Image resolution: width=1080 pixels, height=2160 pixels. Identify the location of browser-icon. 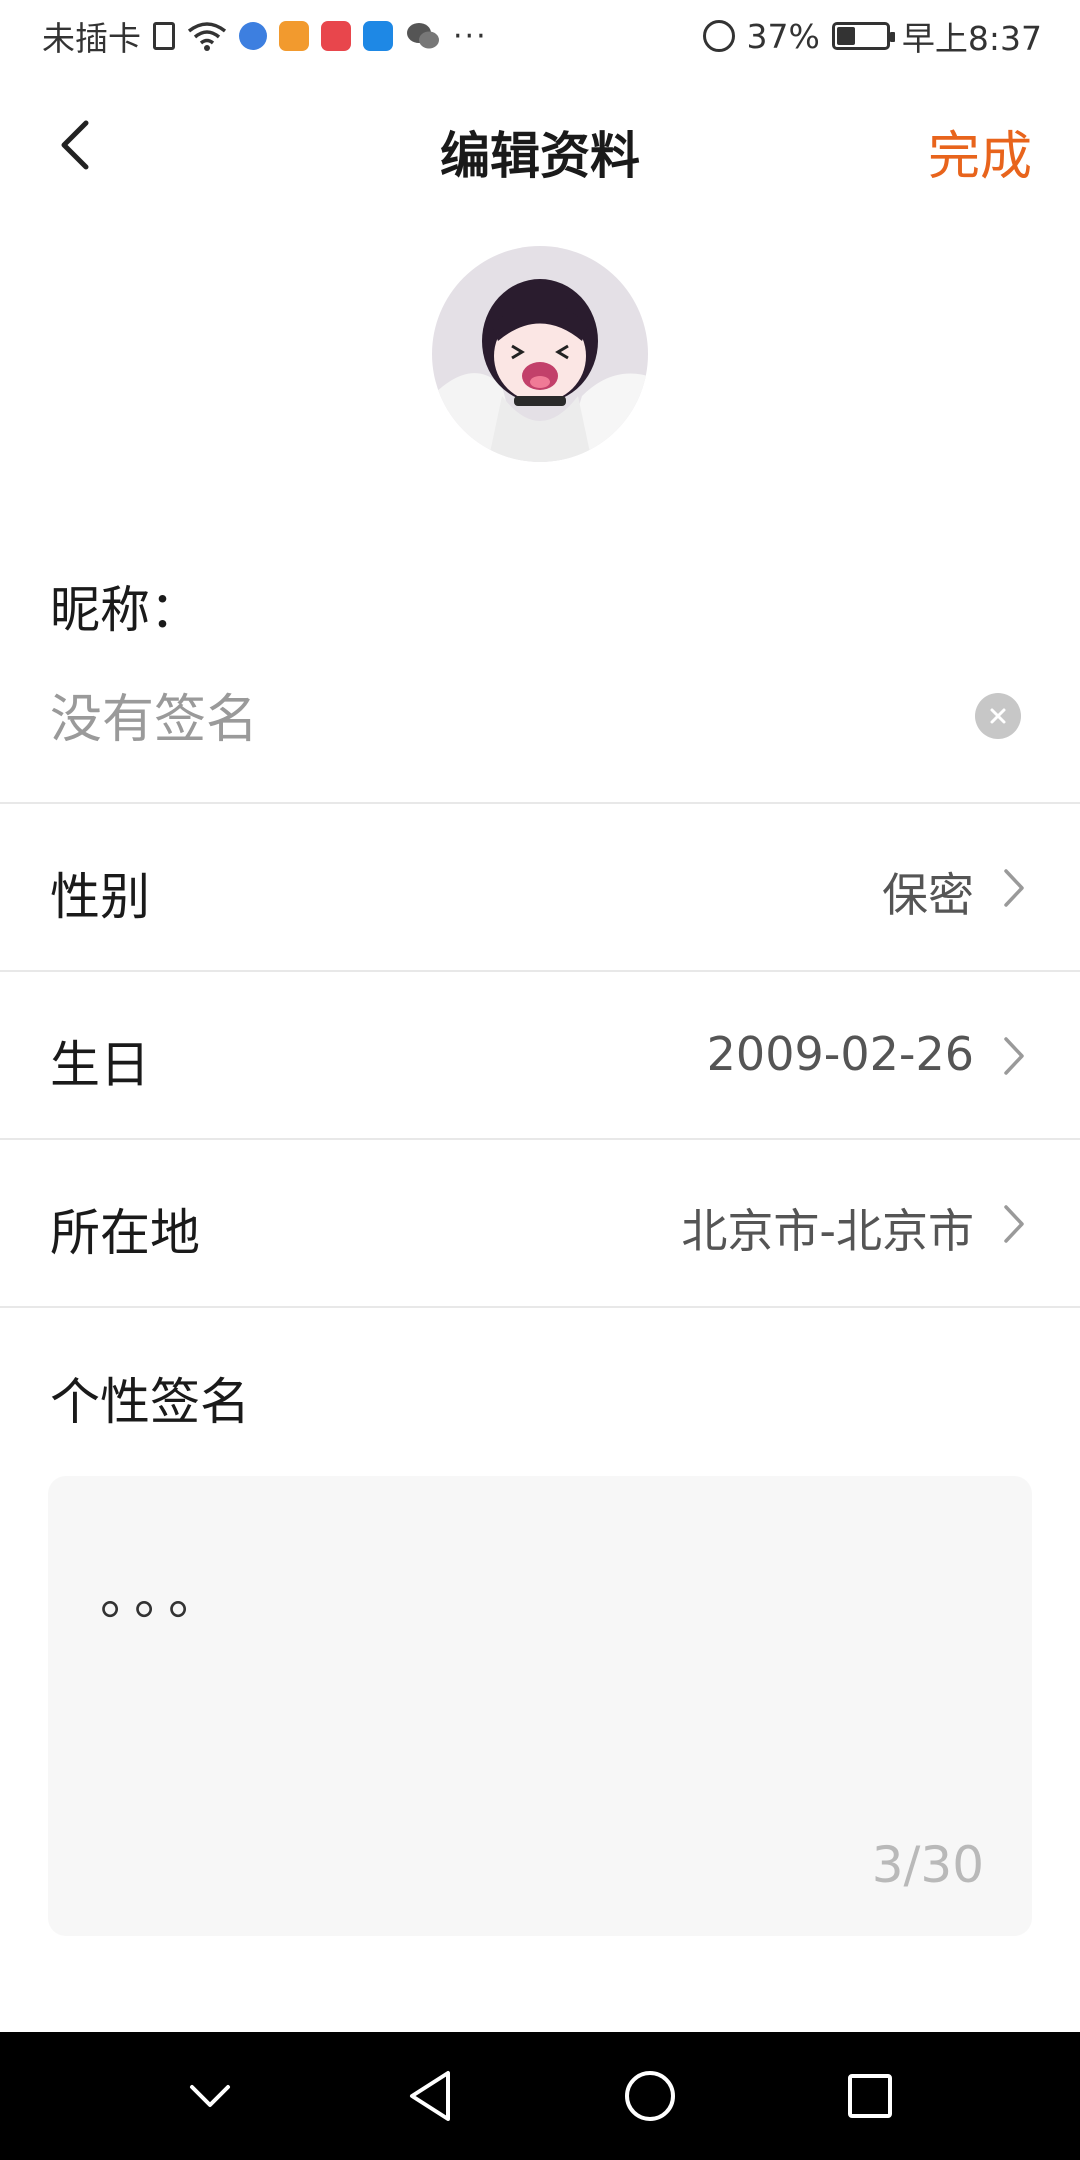
(253, 36).